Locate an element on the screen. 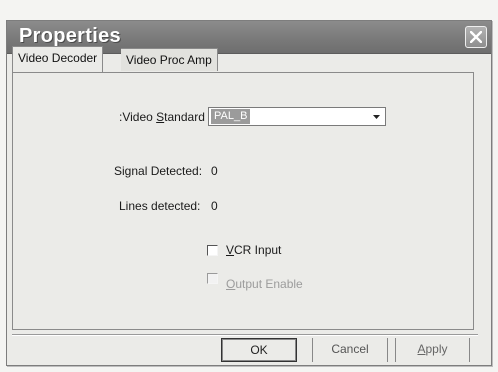 This screenshot has height=372, width=498. close-button is located at coordinates (476, 37).